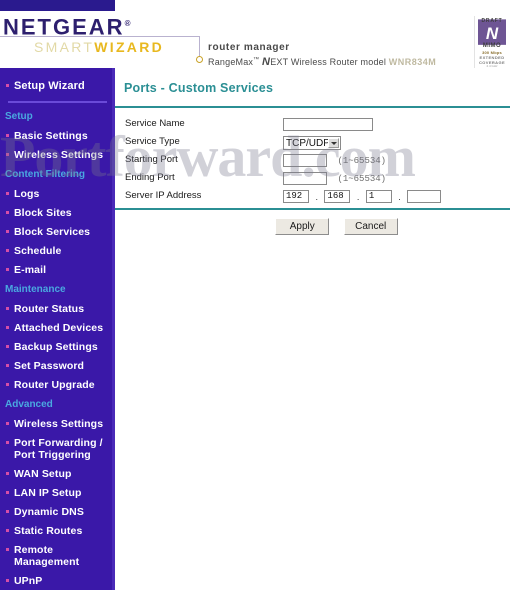 The height and width of the screenshot is (590, 510). Describe the element at coordinates (378, 197) in the screenshot. I see `server-ip-octet-3: 1` at that location.